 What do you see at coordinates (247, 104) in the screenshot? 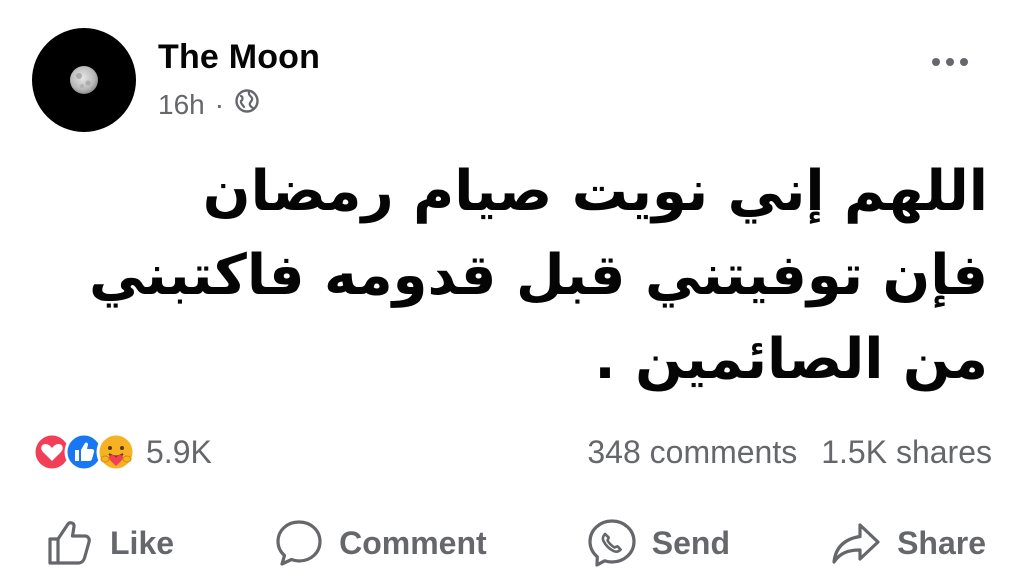
I see `globe-icon` at bounding box center [247, 104].